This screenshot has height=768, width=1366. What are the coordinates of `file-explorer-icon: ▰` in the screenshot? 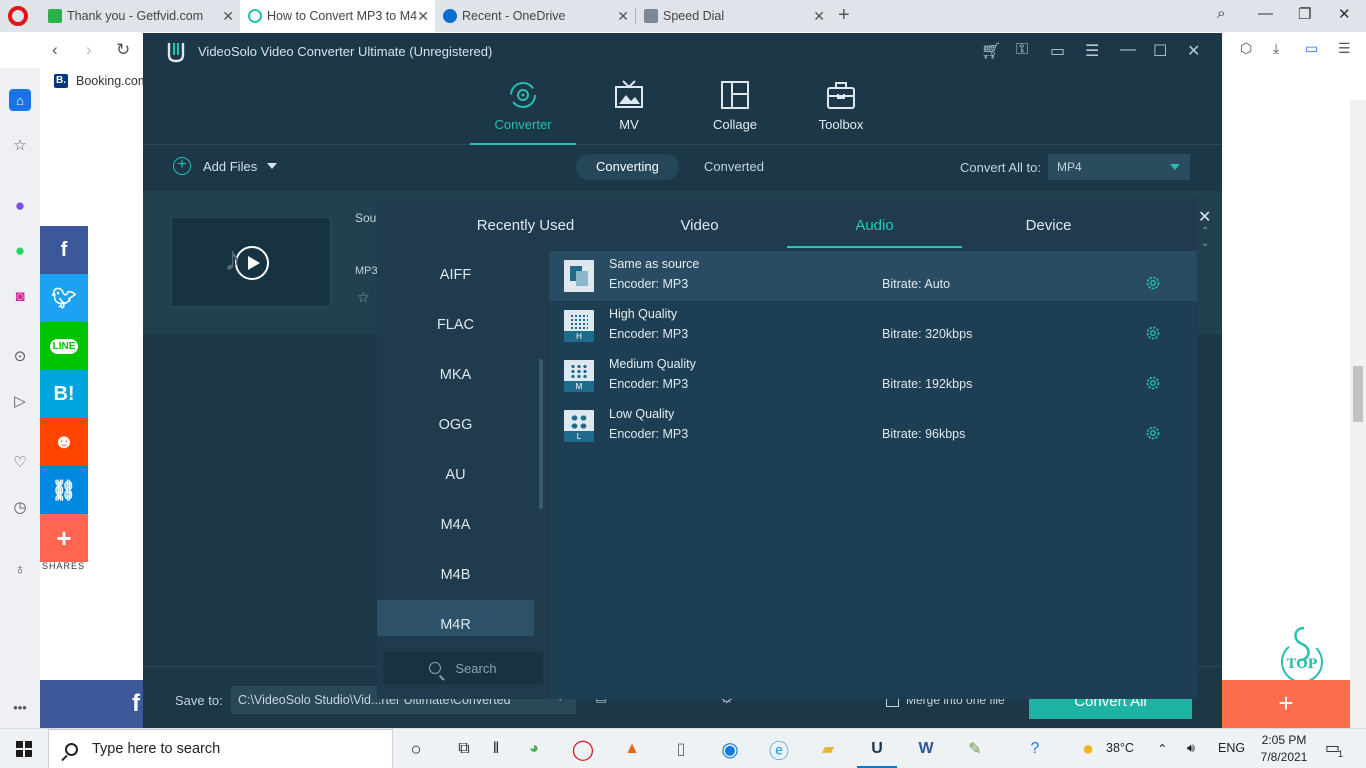 It's located at (828, 749).